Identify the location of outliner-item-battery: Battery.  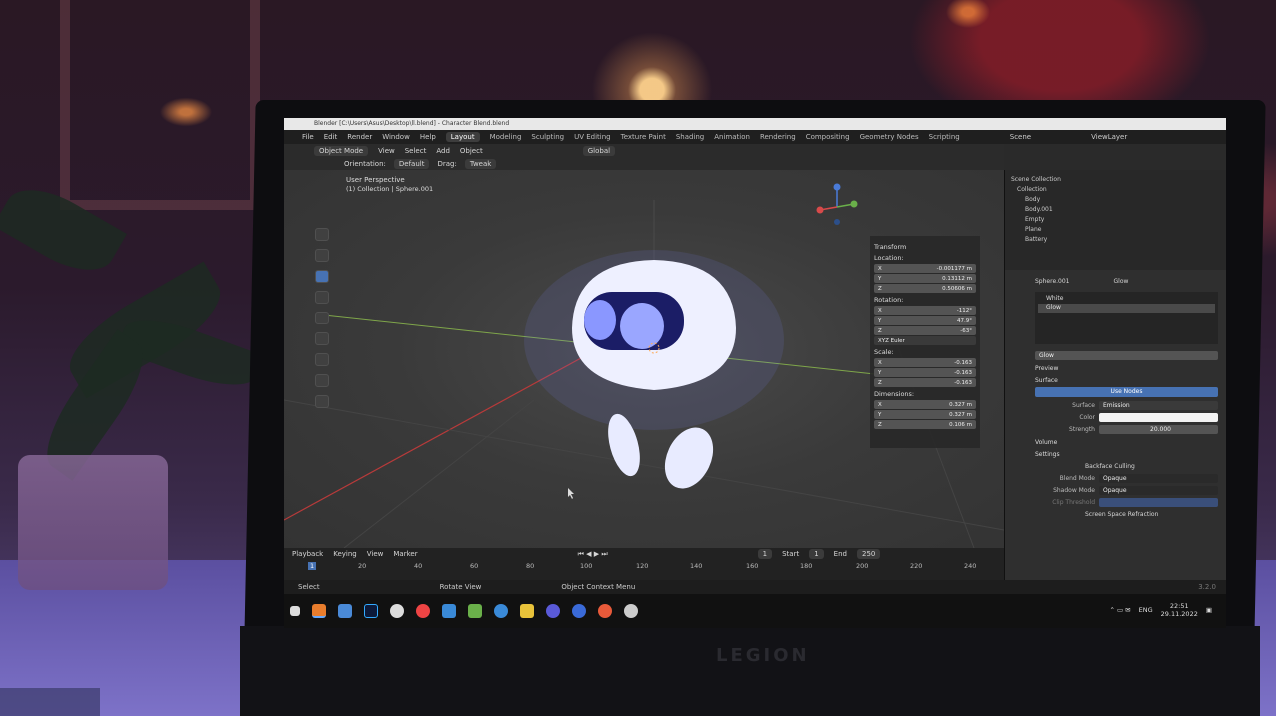
(1115, 239).